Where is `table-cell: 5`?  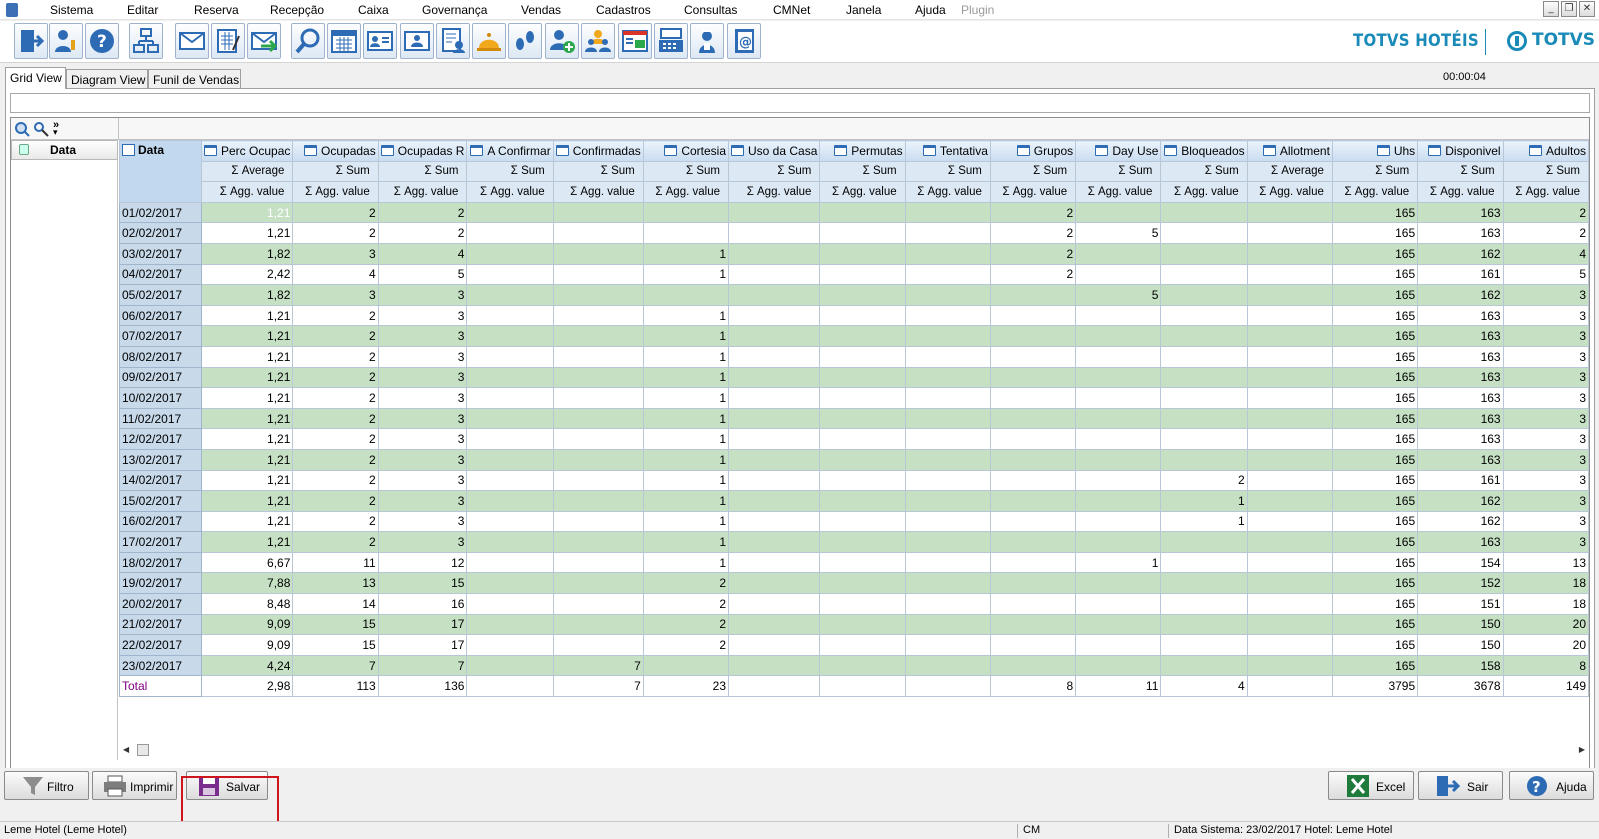
table-cell: 5 is located at coordinates (422, 274).